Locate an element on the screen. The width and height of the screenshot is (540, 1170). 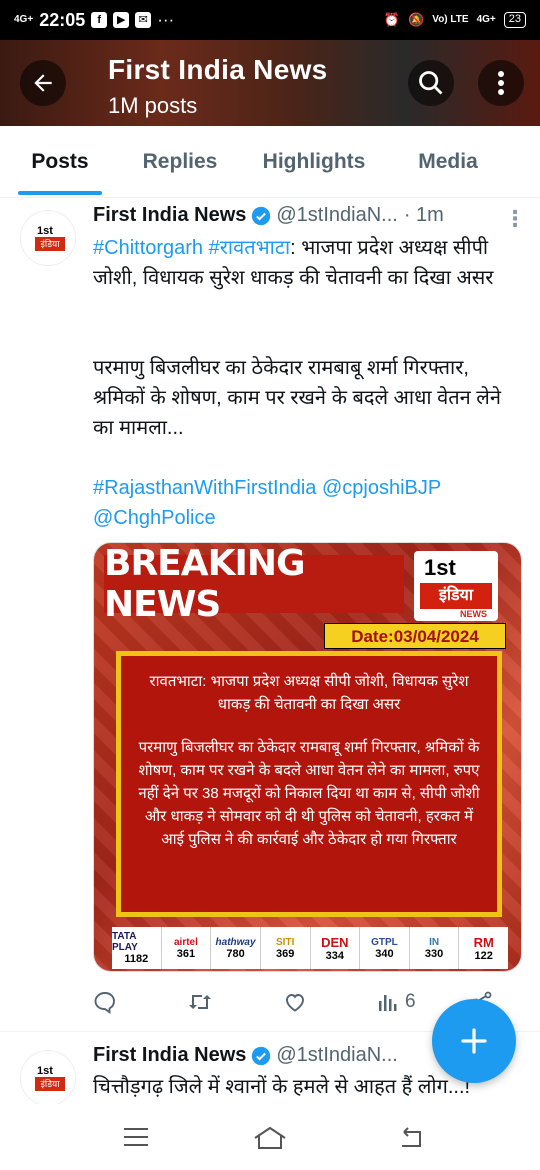
facebook-icon: f is located at coordinates (99, 20).